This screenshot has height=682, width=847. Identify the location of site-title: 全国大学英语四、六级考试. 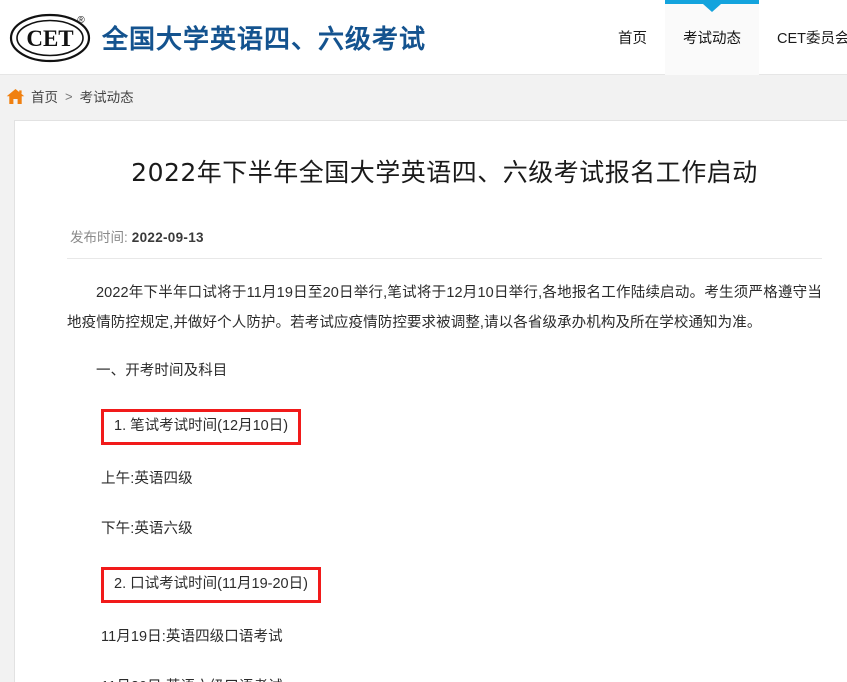
(264, 39).